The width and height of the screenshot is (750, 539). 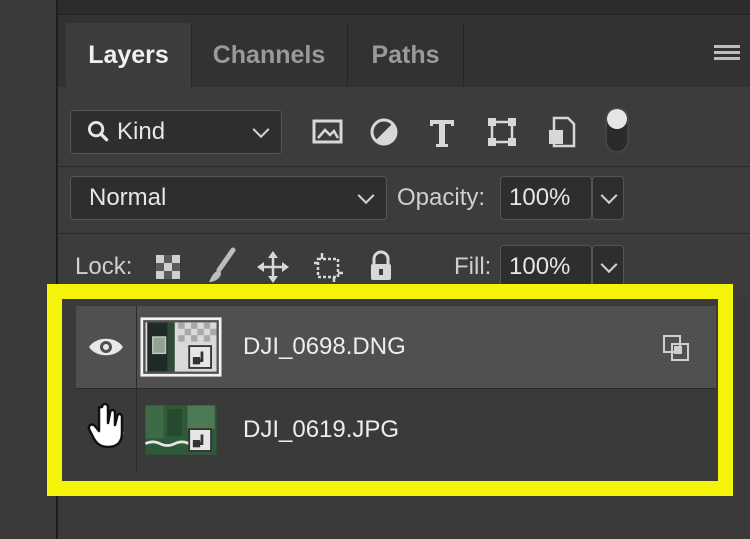 I want to click on image-filter-icon, so click(x=328, y=132).